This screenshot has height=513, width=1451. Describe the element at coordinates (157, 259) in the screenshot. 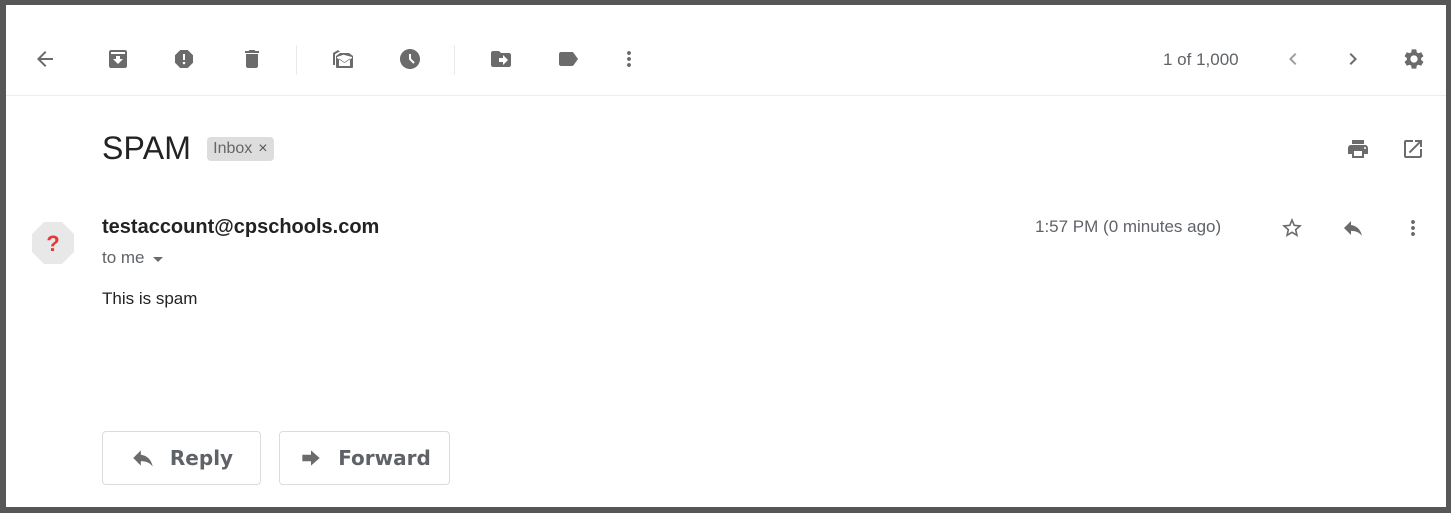

I see `caret-down-icon` at that location.